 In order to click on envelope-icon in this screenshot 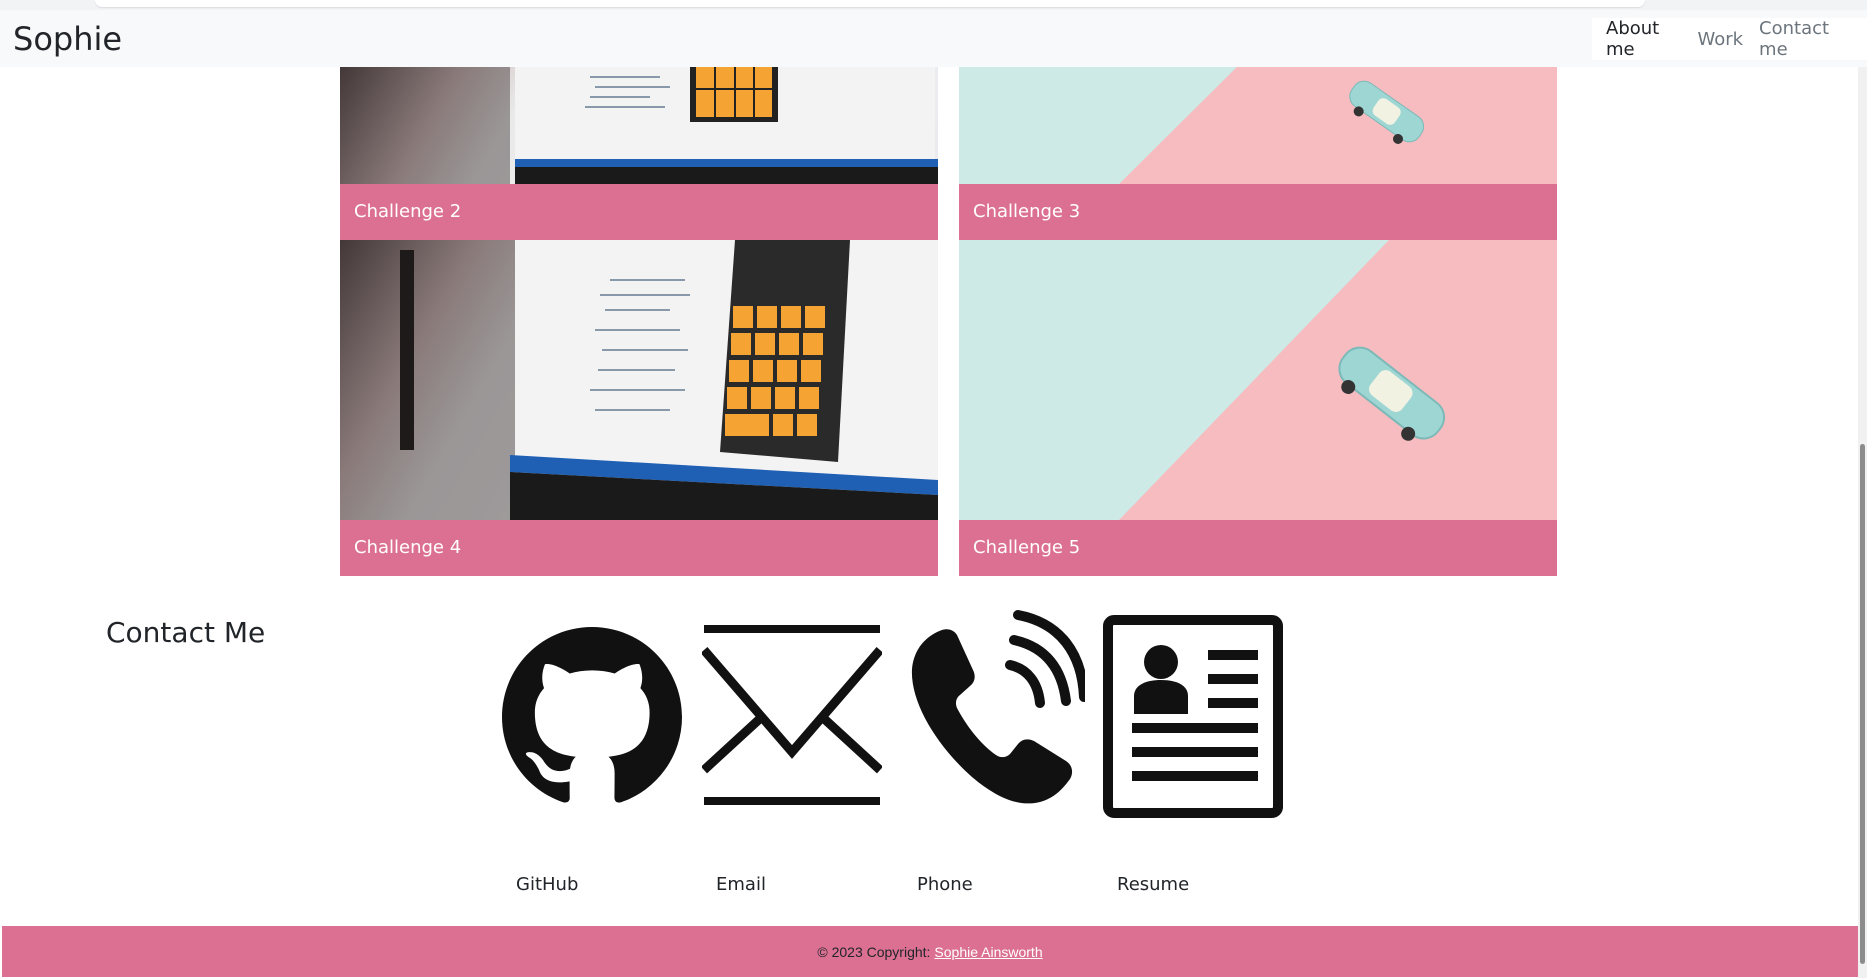, I will do `click(792, 715)`.